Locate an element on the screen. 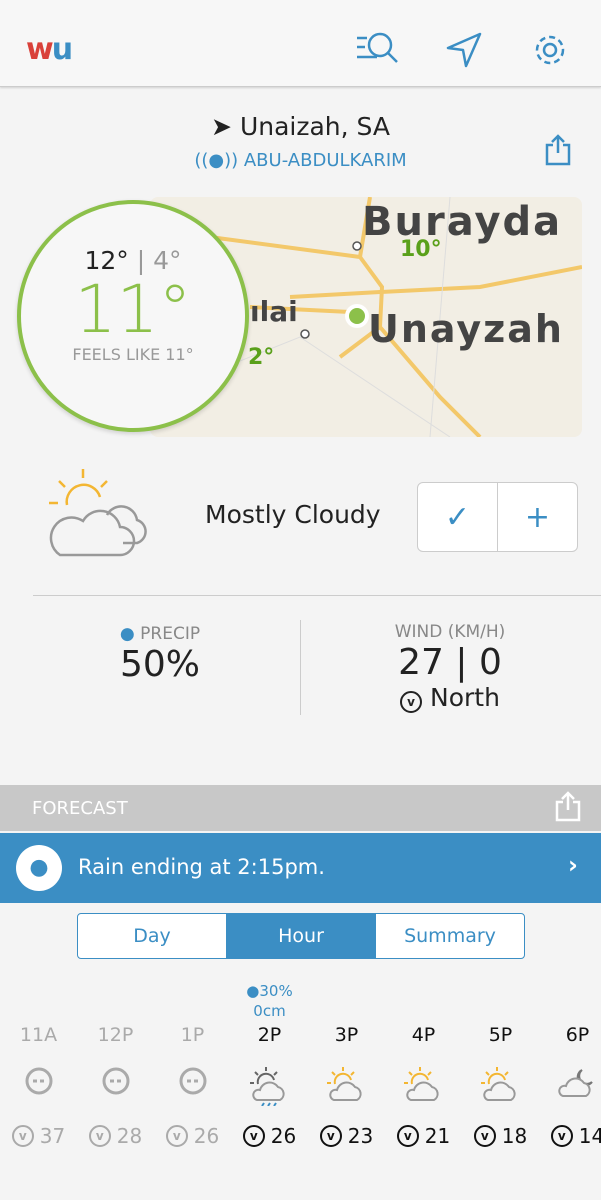 This screenshot has width=601, height=1200. hour-wind: 28 is located at coordinates (129, 1136).